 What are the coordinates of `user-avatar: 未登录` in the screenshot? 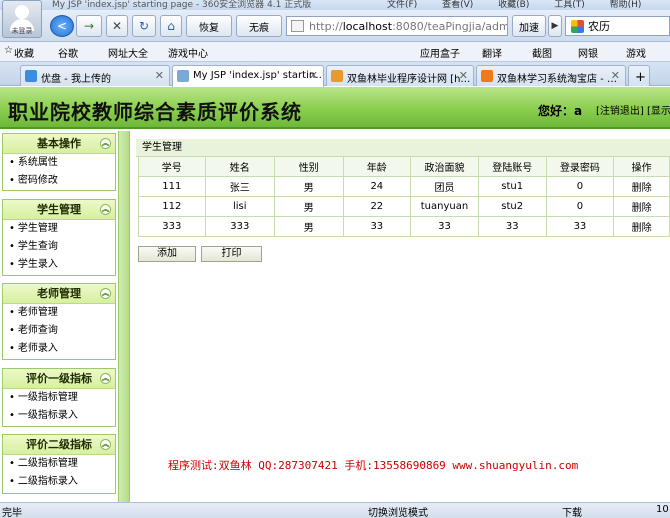 It's located at (22, 19).